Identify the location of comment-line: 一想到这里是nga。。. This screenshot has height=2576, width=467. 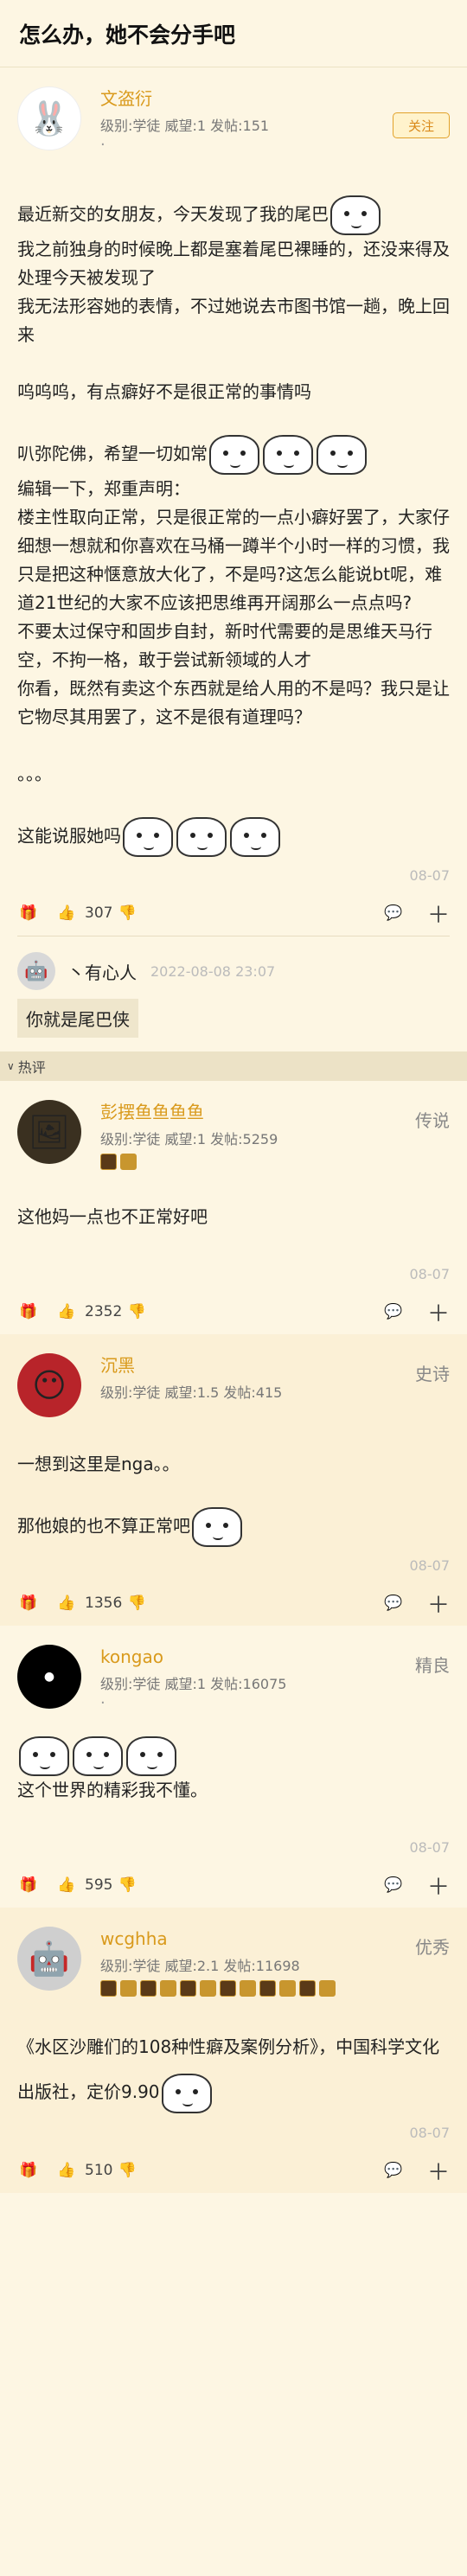
(98, 1464).